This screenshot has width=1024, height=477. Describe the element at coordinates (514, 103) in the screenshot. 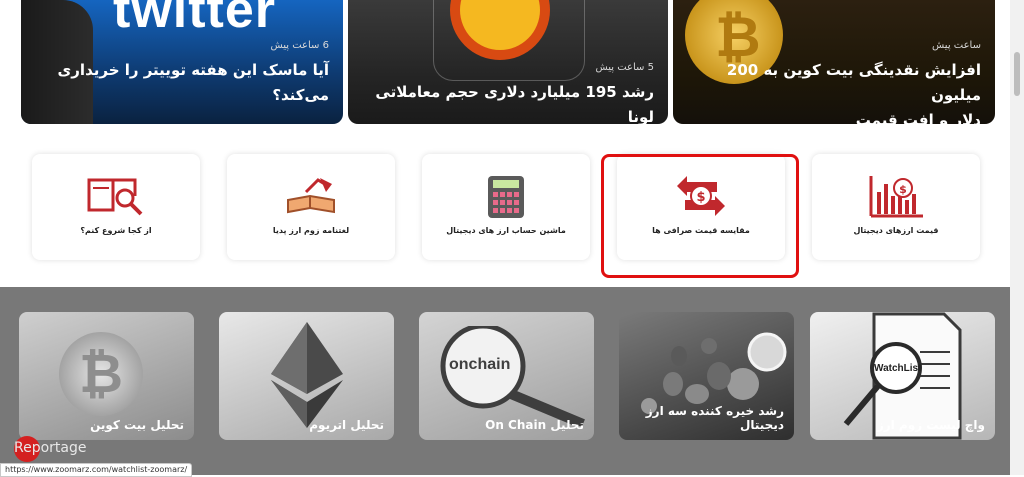

I see `news-title: رشد 195 میلیارد دلاری حجم معاملاتی لونا` at that location.